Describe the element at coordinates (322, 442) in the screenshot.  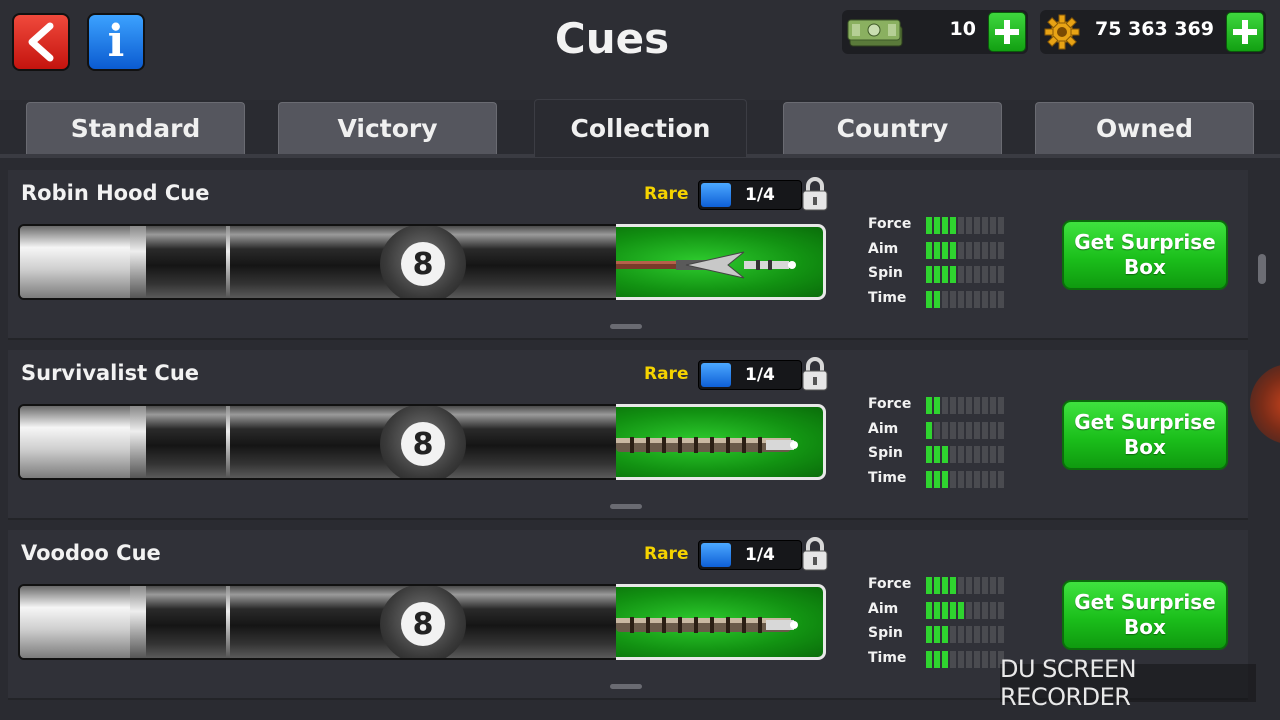
I see `cue-shaft-image: 8` at that location.